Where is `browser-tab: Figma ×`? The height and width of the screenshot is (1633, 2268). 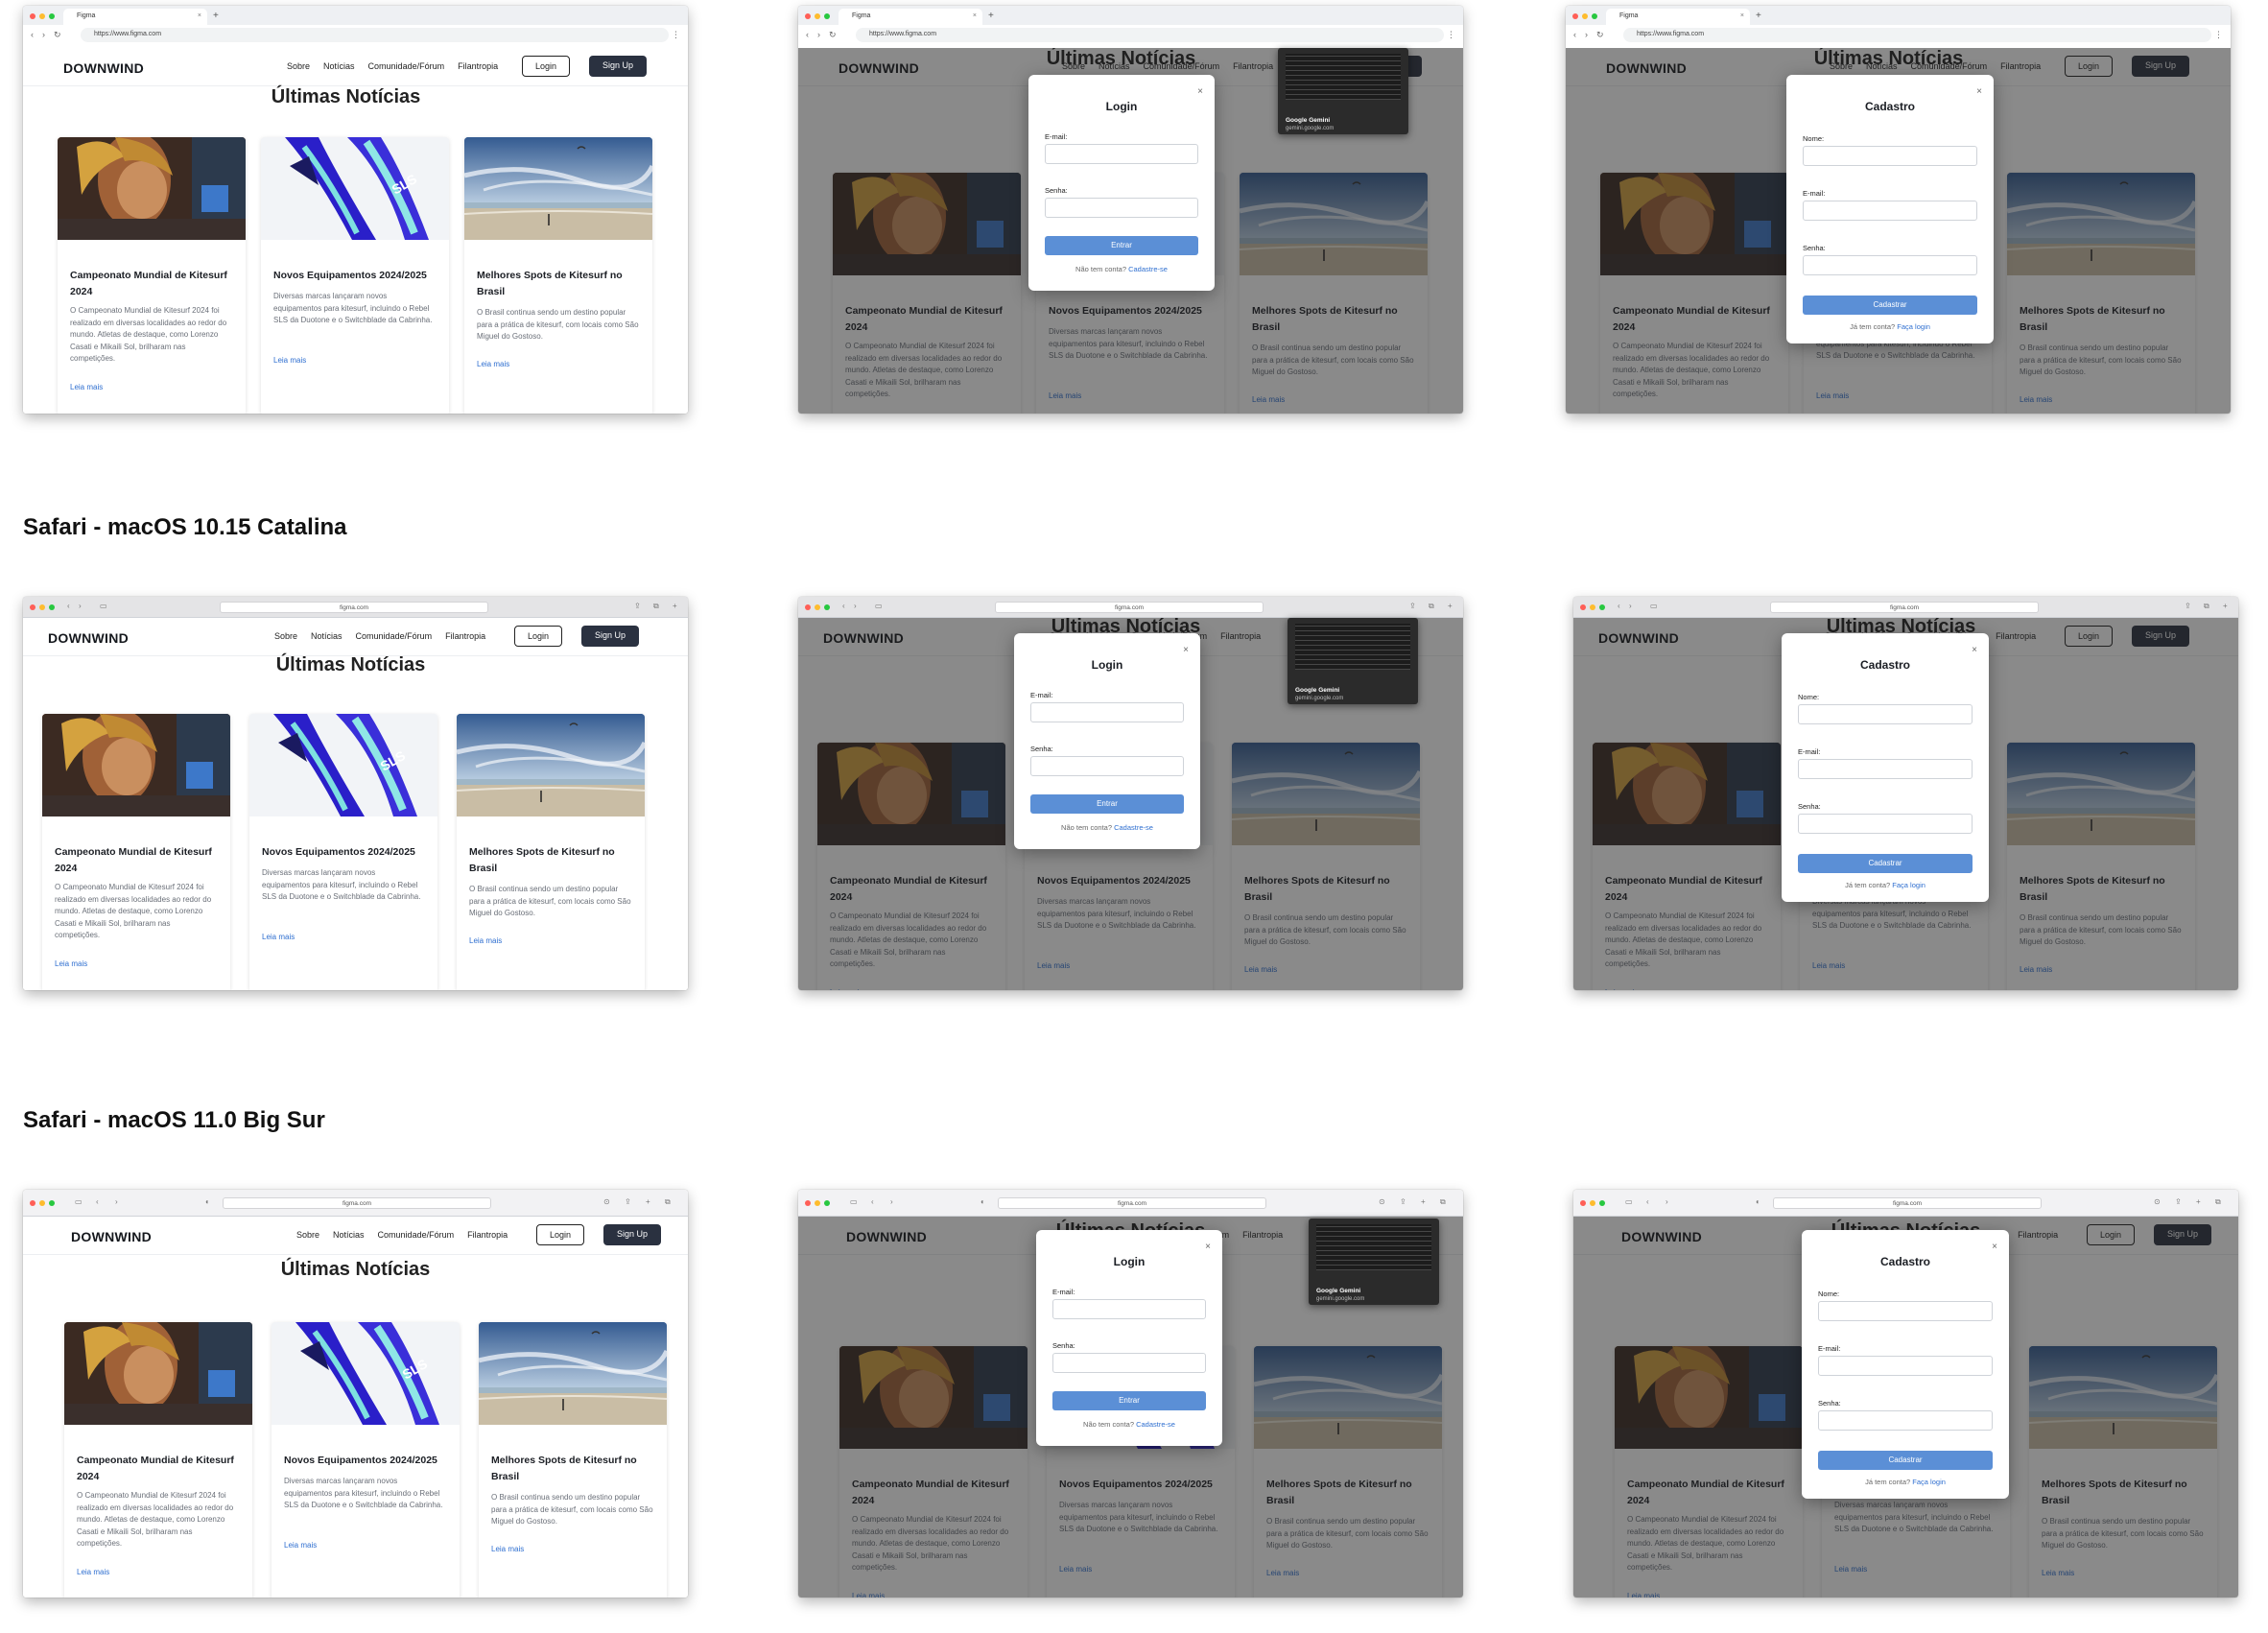
browser-tab: Figma × is located at coordinates (1678, 17).